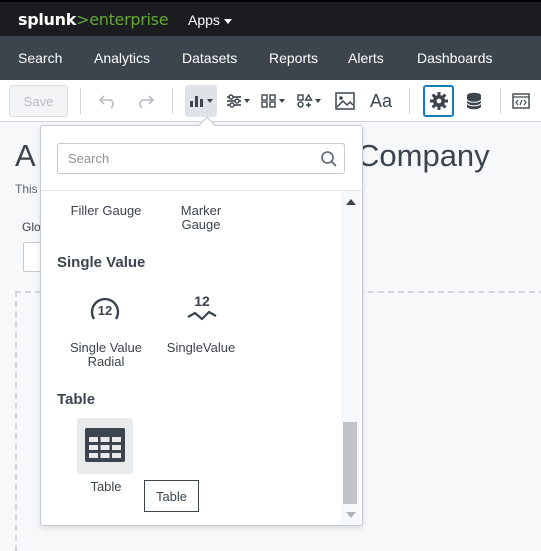 The width and height of the screenshot is (541, 551). I want to click on apps-label: Apps, so click(204, 20).